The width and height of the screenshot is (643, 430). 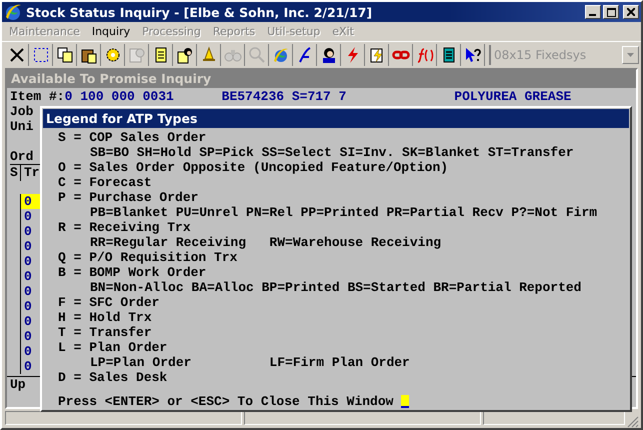 I want to click on legend-detail: PB=Blanket PU=Unrel PN=Rel PP=Printed PR=Partial Recv P?=Not Firm, so click(x=343, y=212).